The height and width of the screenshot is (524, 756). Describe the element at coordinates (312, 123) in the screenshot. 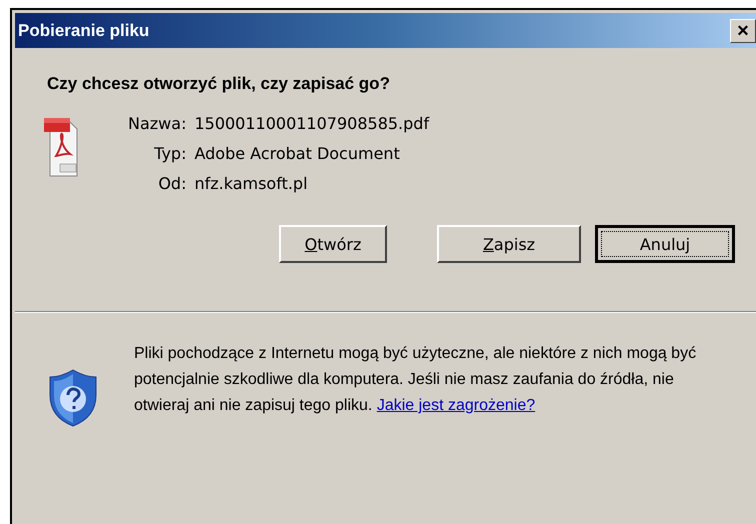

I see `field-value: 15000110001107908585.pdf` at that location.